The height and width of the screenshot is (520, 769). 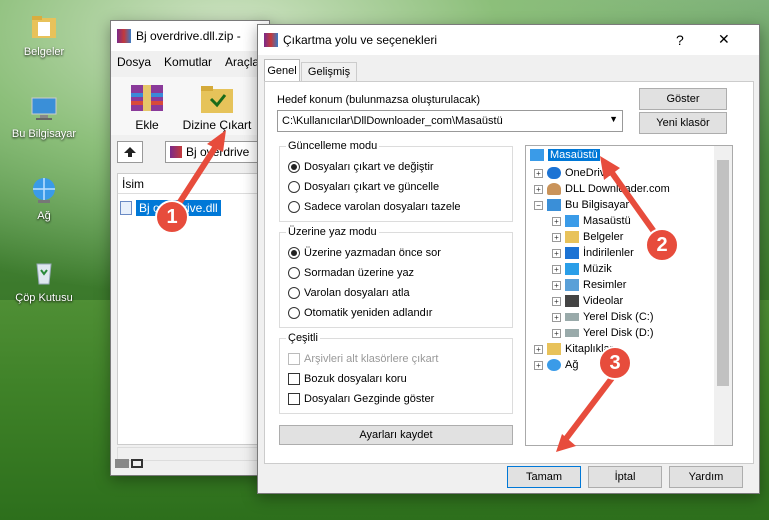 I want to click on callout-2: 2, so click(x=662, y=245).